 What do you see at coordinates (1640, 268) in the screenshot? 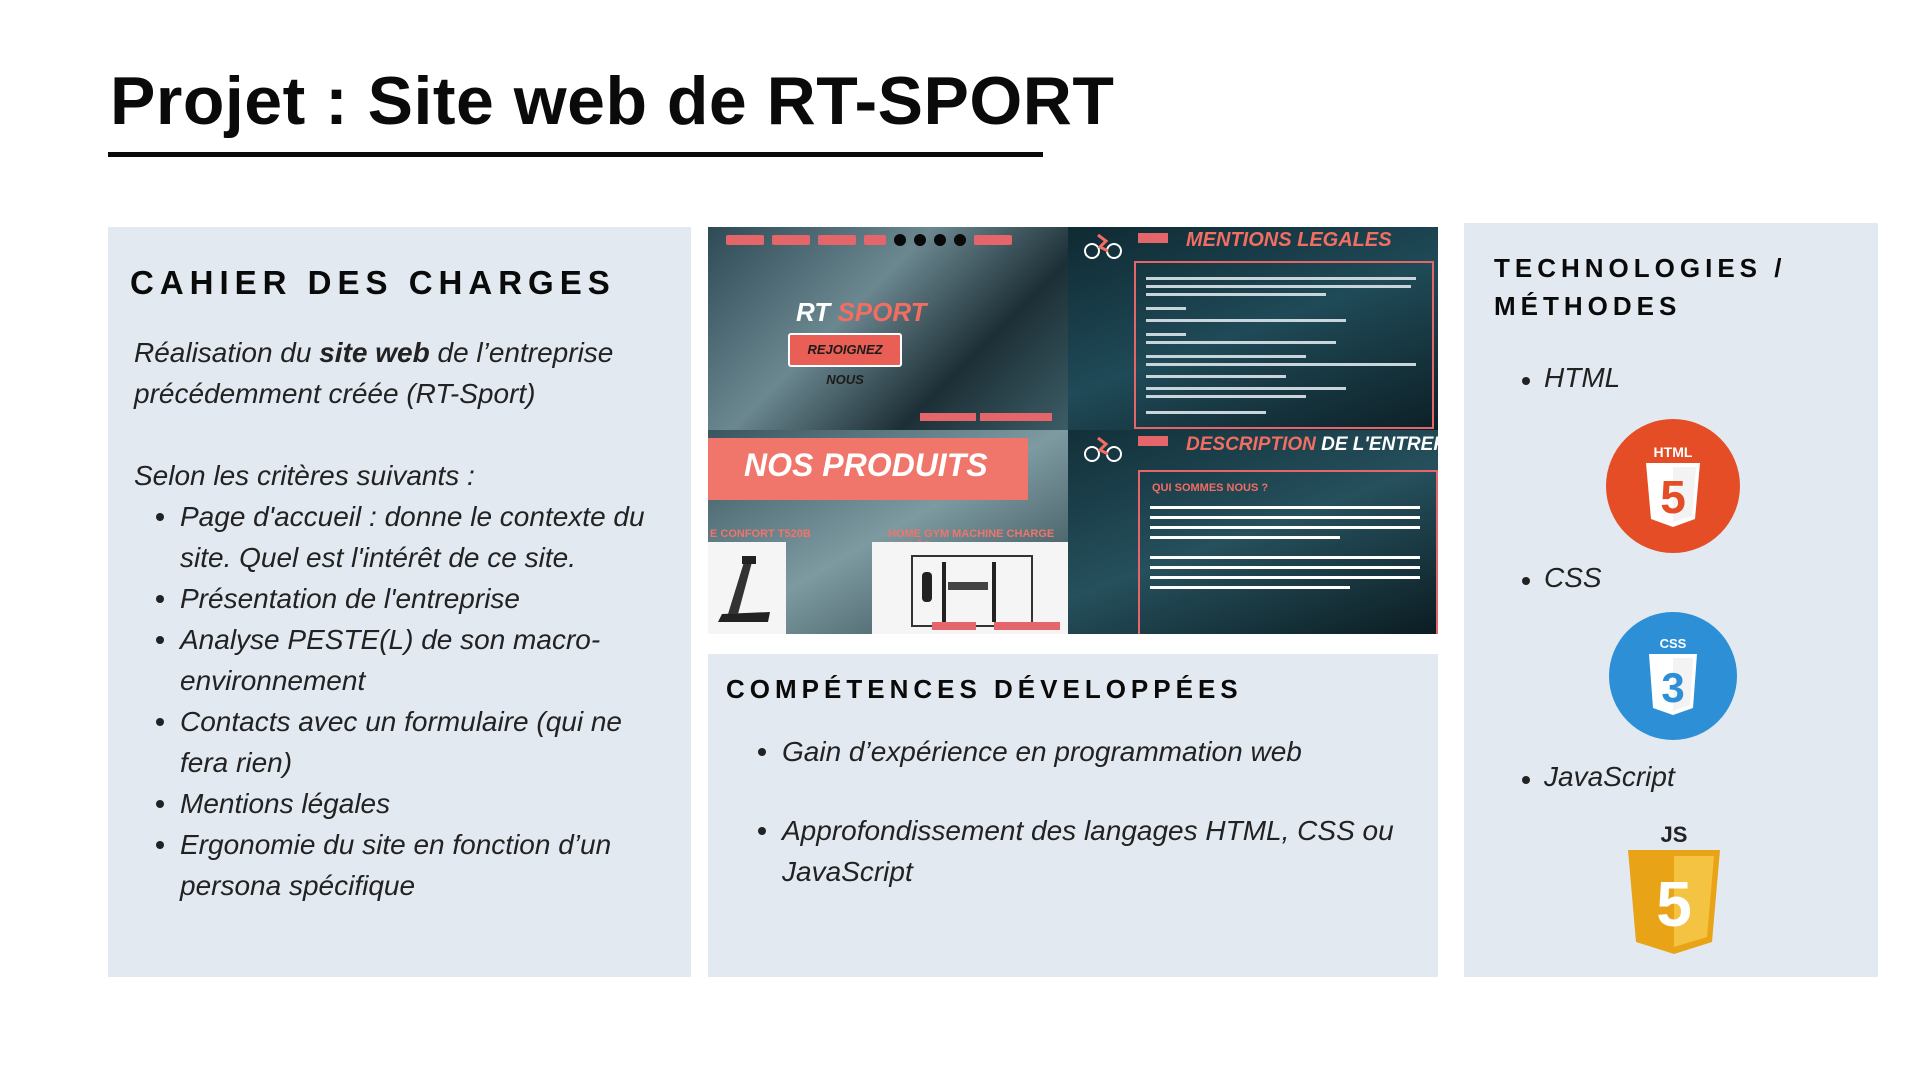
I see `technologies-heading-line1: TECHNOLOGIES /` at bounding box center [1640, 268].